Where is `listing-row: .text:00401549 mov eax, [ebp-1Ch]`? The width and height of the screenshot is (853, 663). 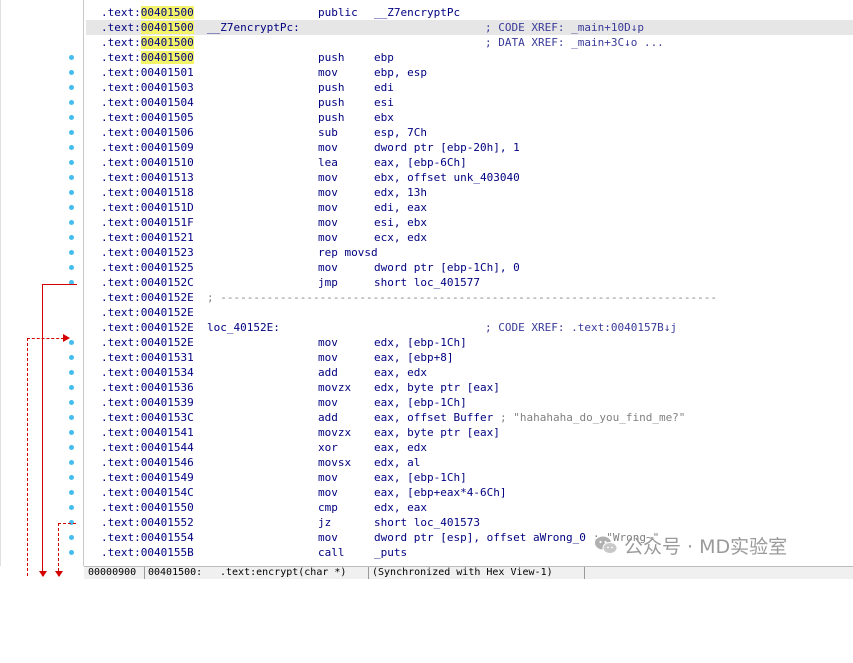
listing-row: .text:00401549 mov eax, [ebp-1Ch] is located at coordinates (469, 477).